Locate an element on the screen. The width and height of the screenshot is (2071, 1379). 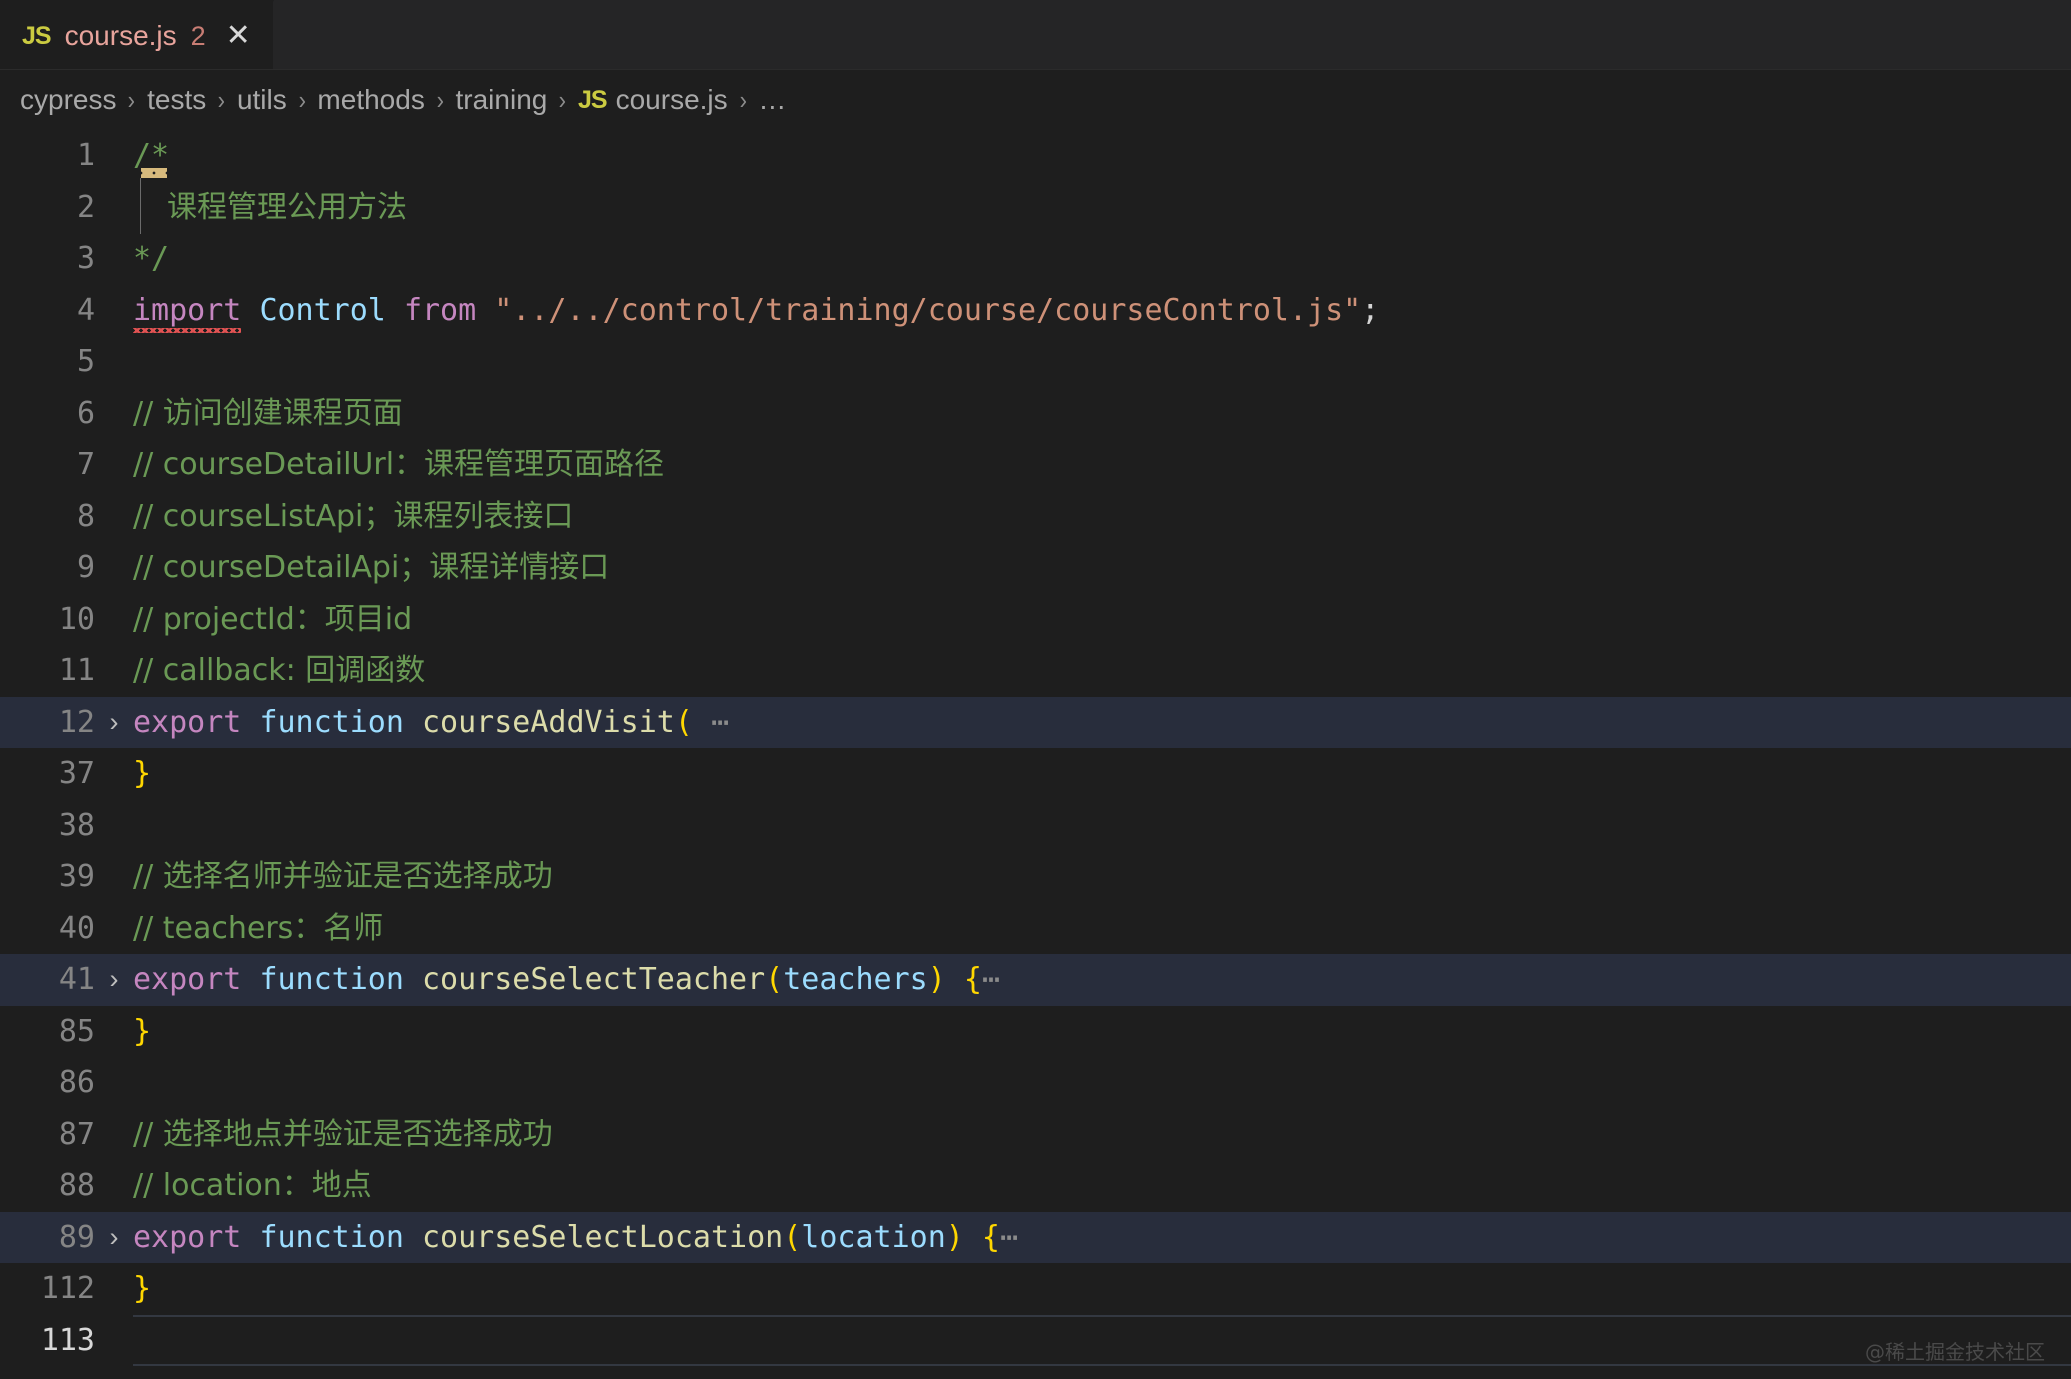
editor-tab-course-js: JS course.js 2 ✕ is located at coordinates (137, 35).